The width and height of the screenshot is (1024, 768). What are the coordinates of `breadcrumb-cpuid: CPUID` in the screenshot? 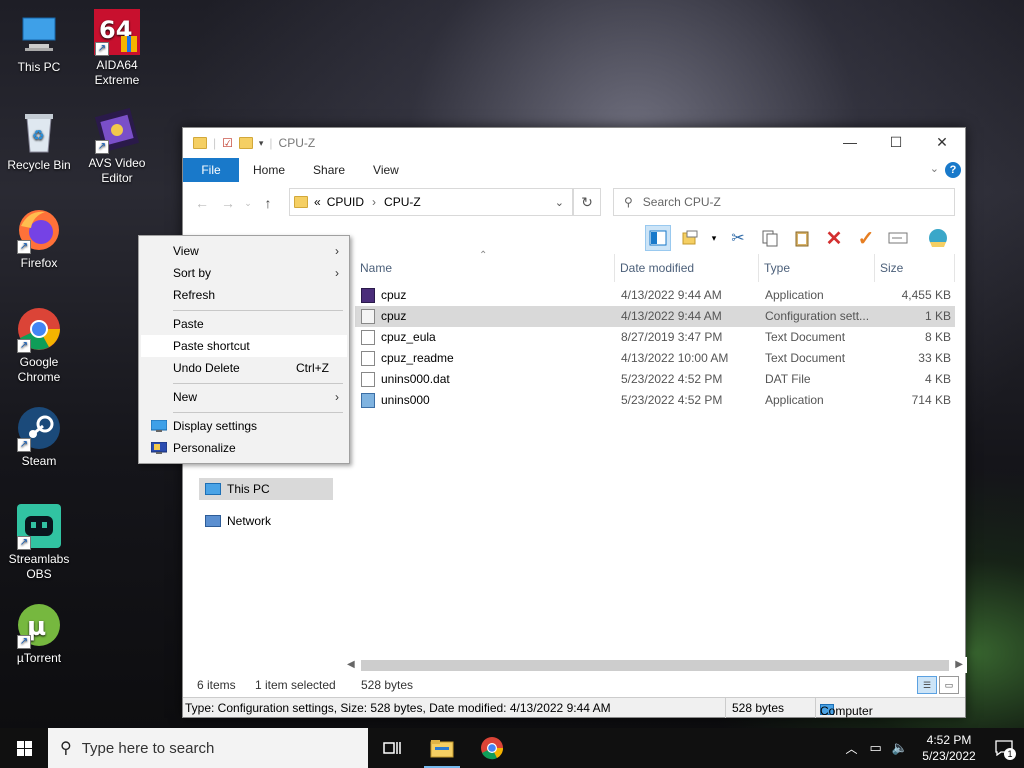 It's located at (345, 202).